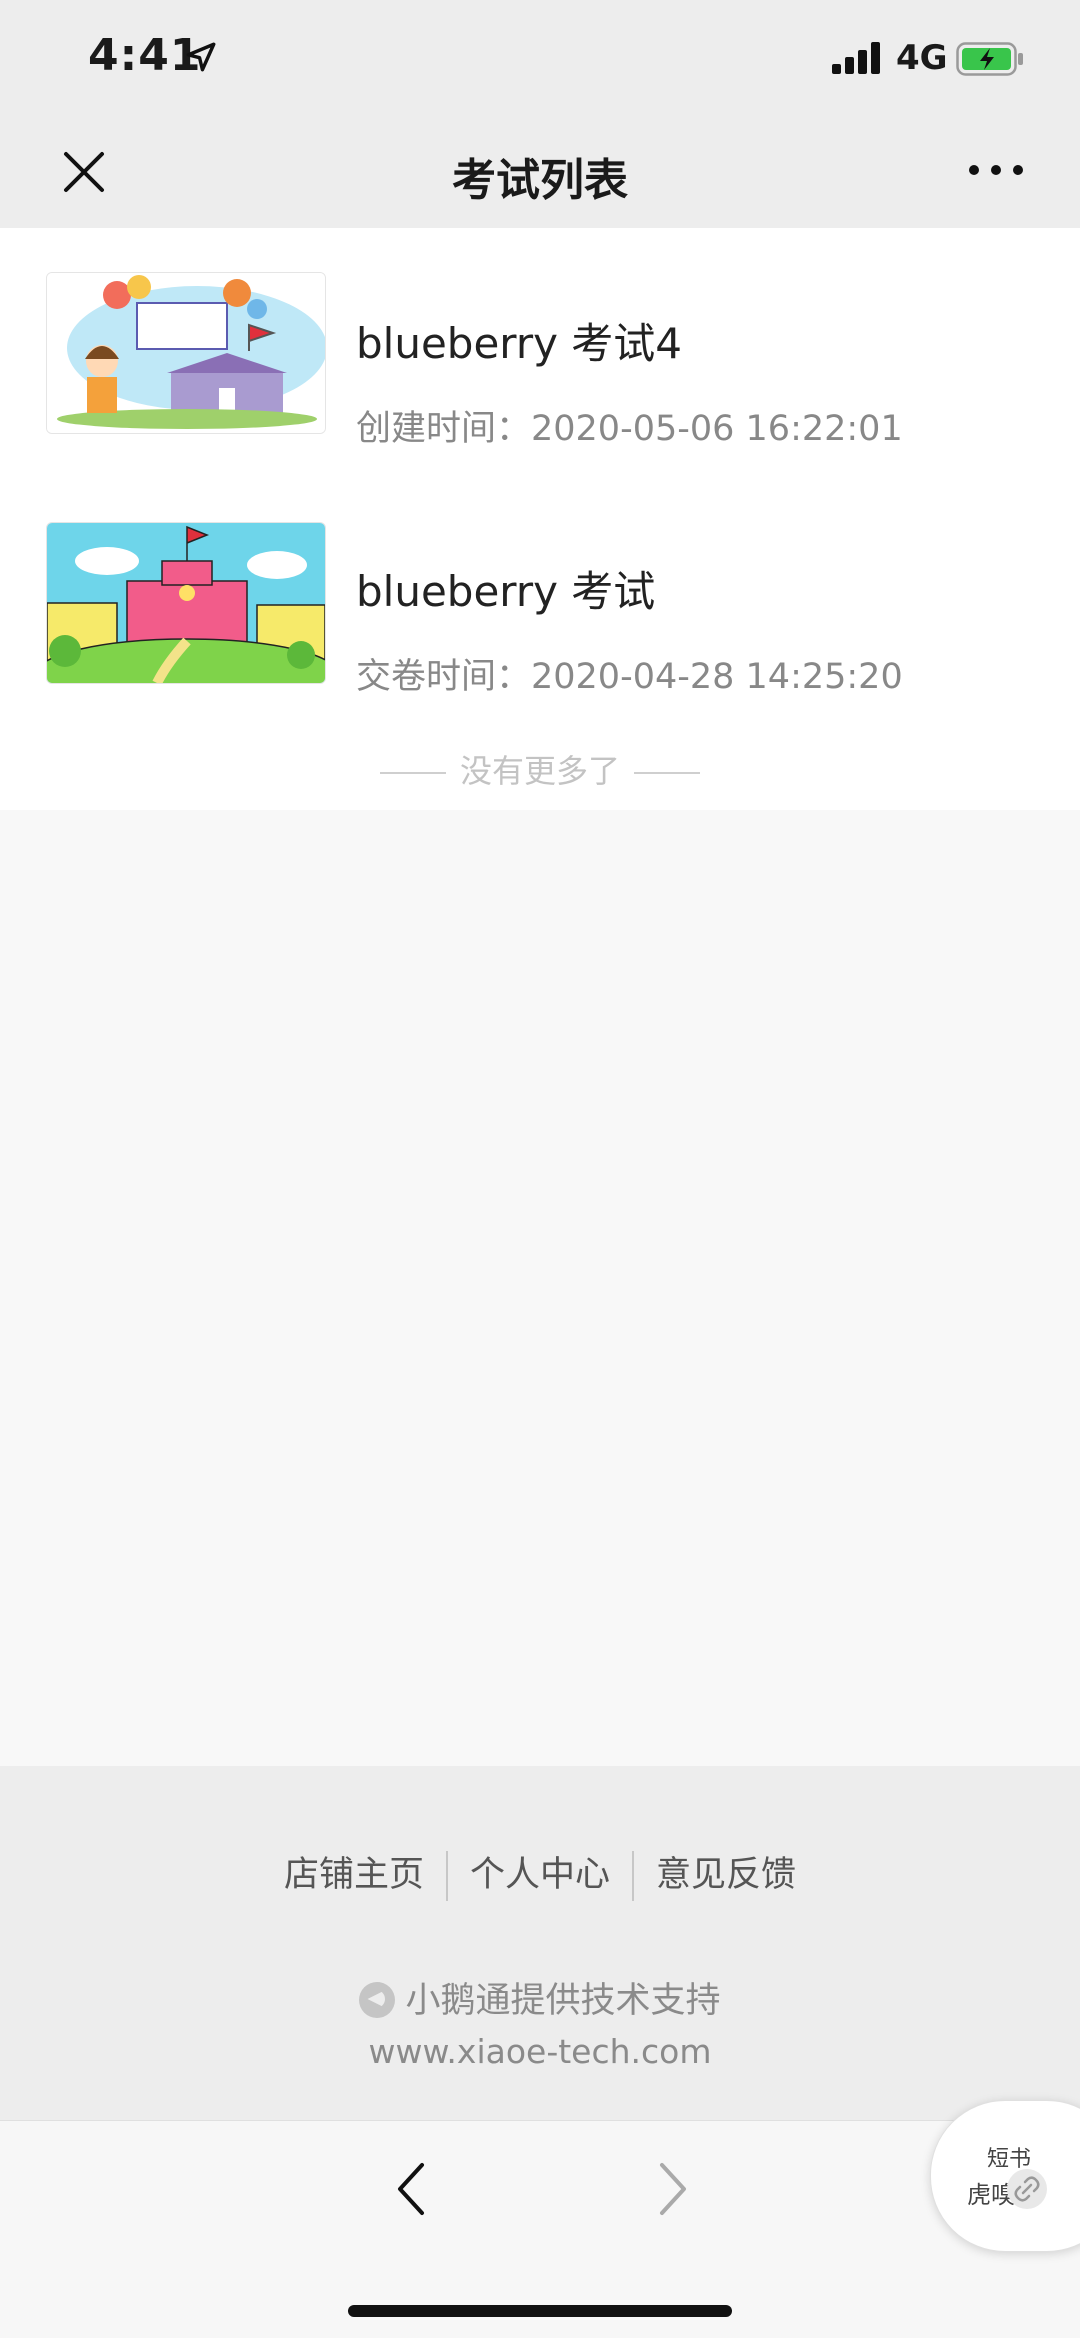 Image resolution: width=1080 pixels, height=2338 pixels. What do you see at coordinates (540, 2311) in the screenshot?
I see `home-indicator` at bounding box center [540, 2311].